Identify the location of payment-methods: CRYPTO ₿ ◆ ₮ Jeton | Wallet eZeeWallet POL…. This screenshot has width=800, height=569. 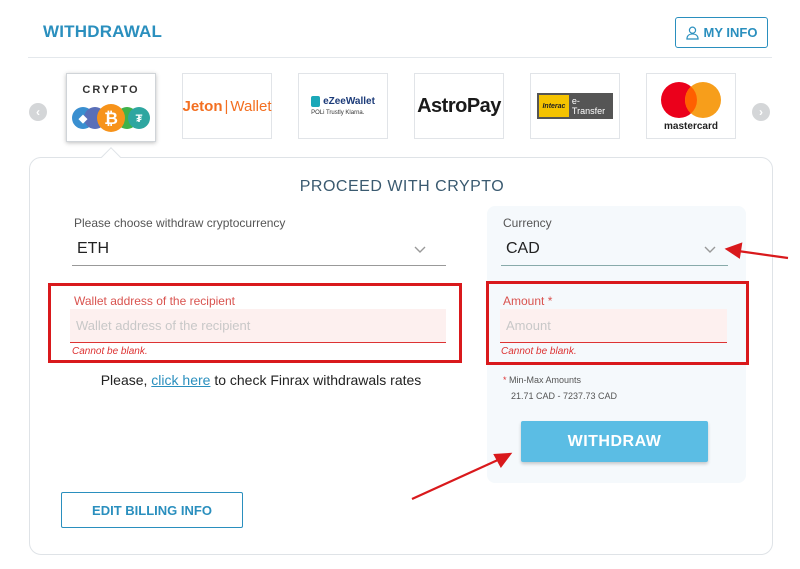
(406, 108).